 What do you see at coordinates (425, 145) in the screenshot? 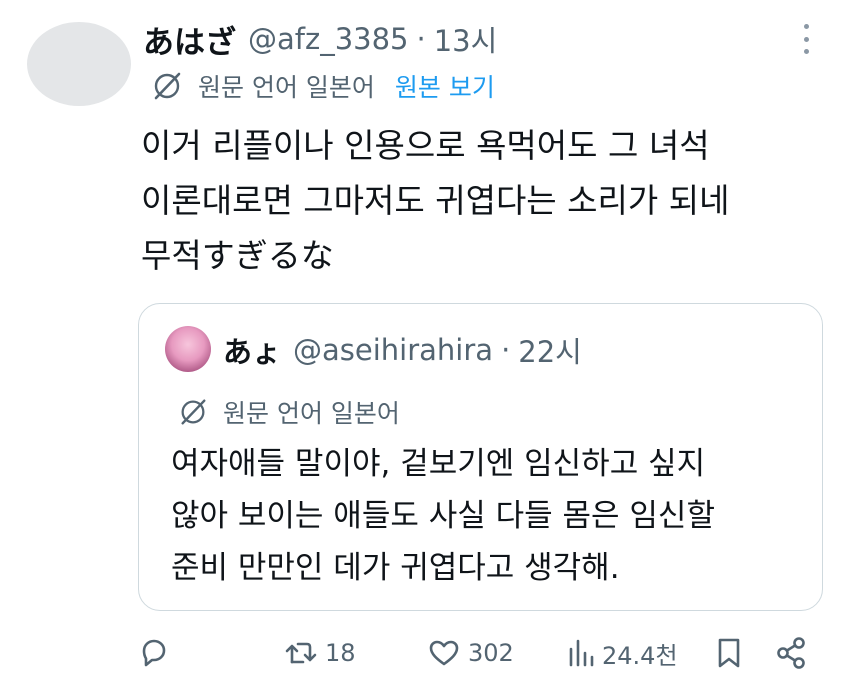
I see `tweet-text-line: 이거 리플이나 인용으로 욕먹어도 그 녀석` at bounding box center [425, 145].